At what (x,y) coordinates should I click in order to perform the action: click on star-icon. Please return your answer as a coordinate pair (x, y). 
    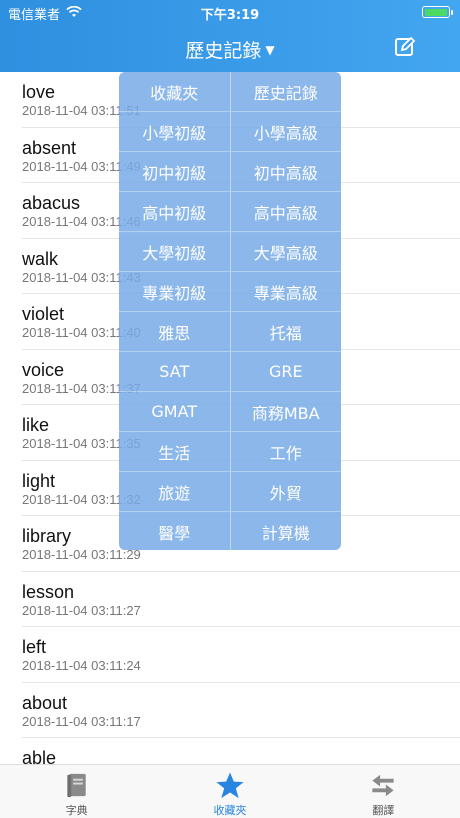
    Looking at the image, I should click on (230, 785).